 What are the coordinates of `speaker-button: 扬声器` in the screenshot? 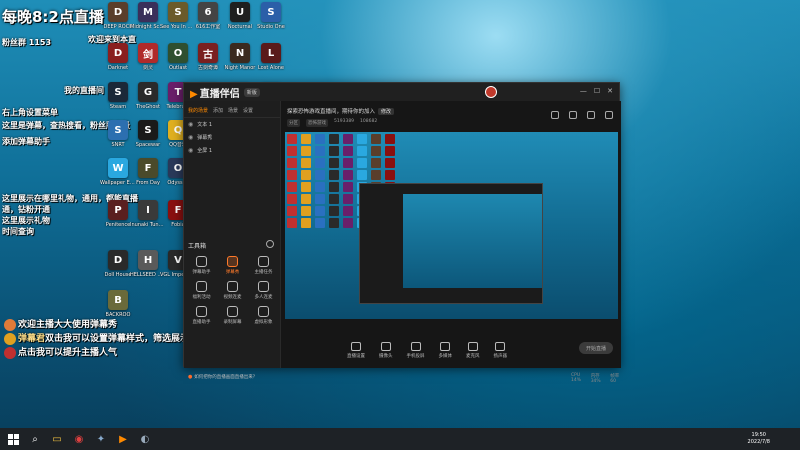 It's located at (500, 350).